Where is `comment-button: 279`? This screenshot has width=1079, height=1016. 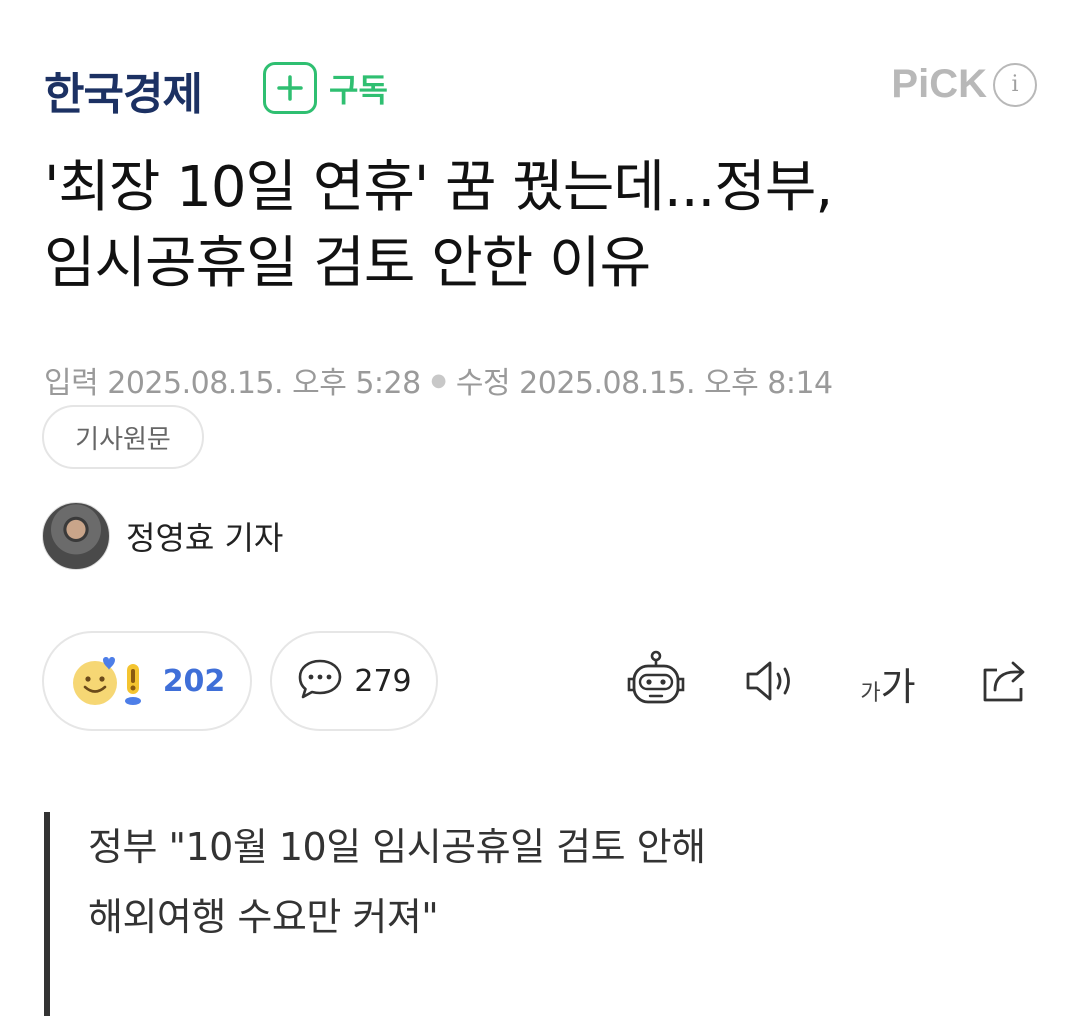
comment-button: 279 is located at coordinates (354, 681).